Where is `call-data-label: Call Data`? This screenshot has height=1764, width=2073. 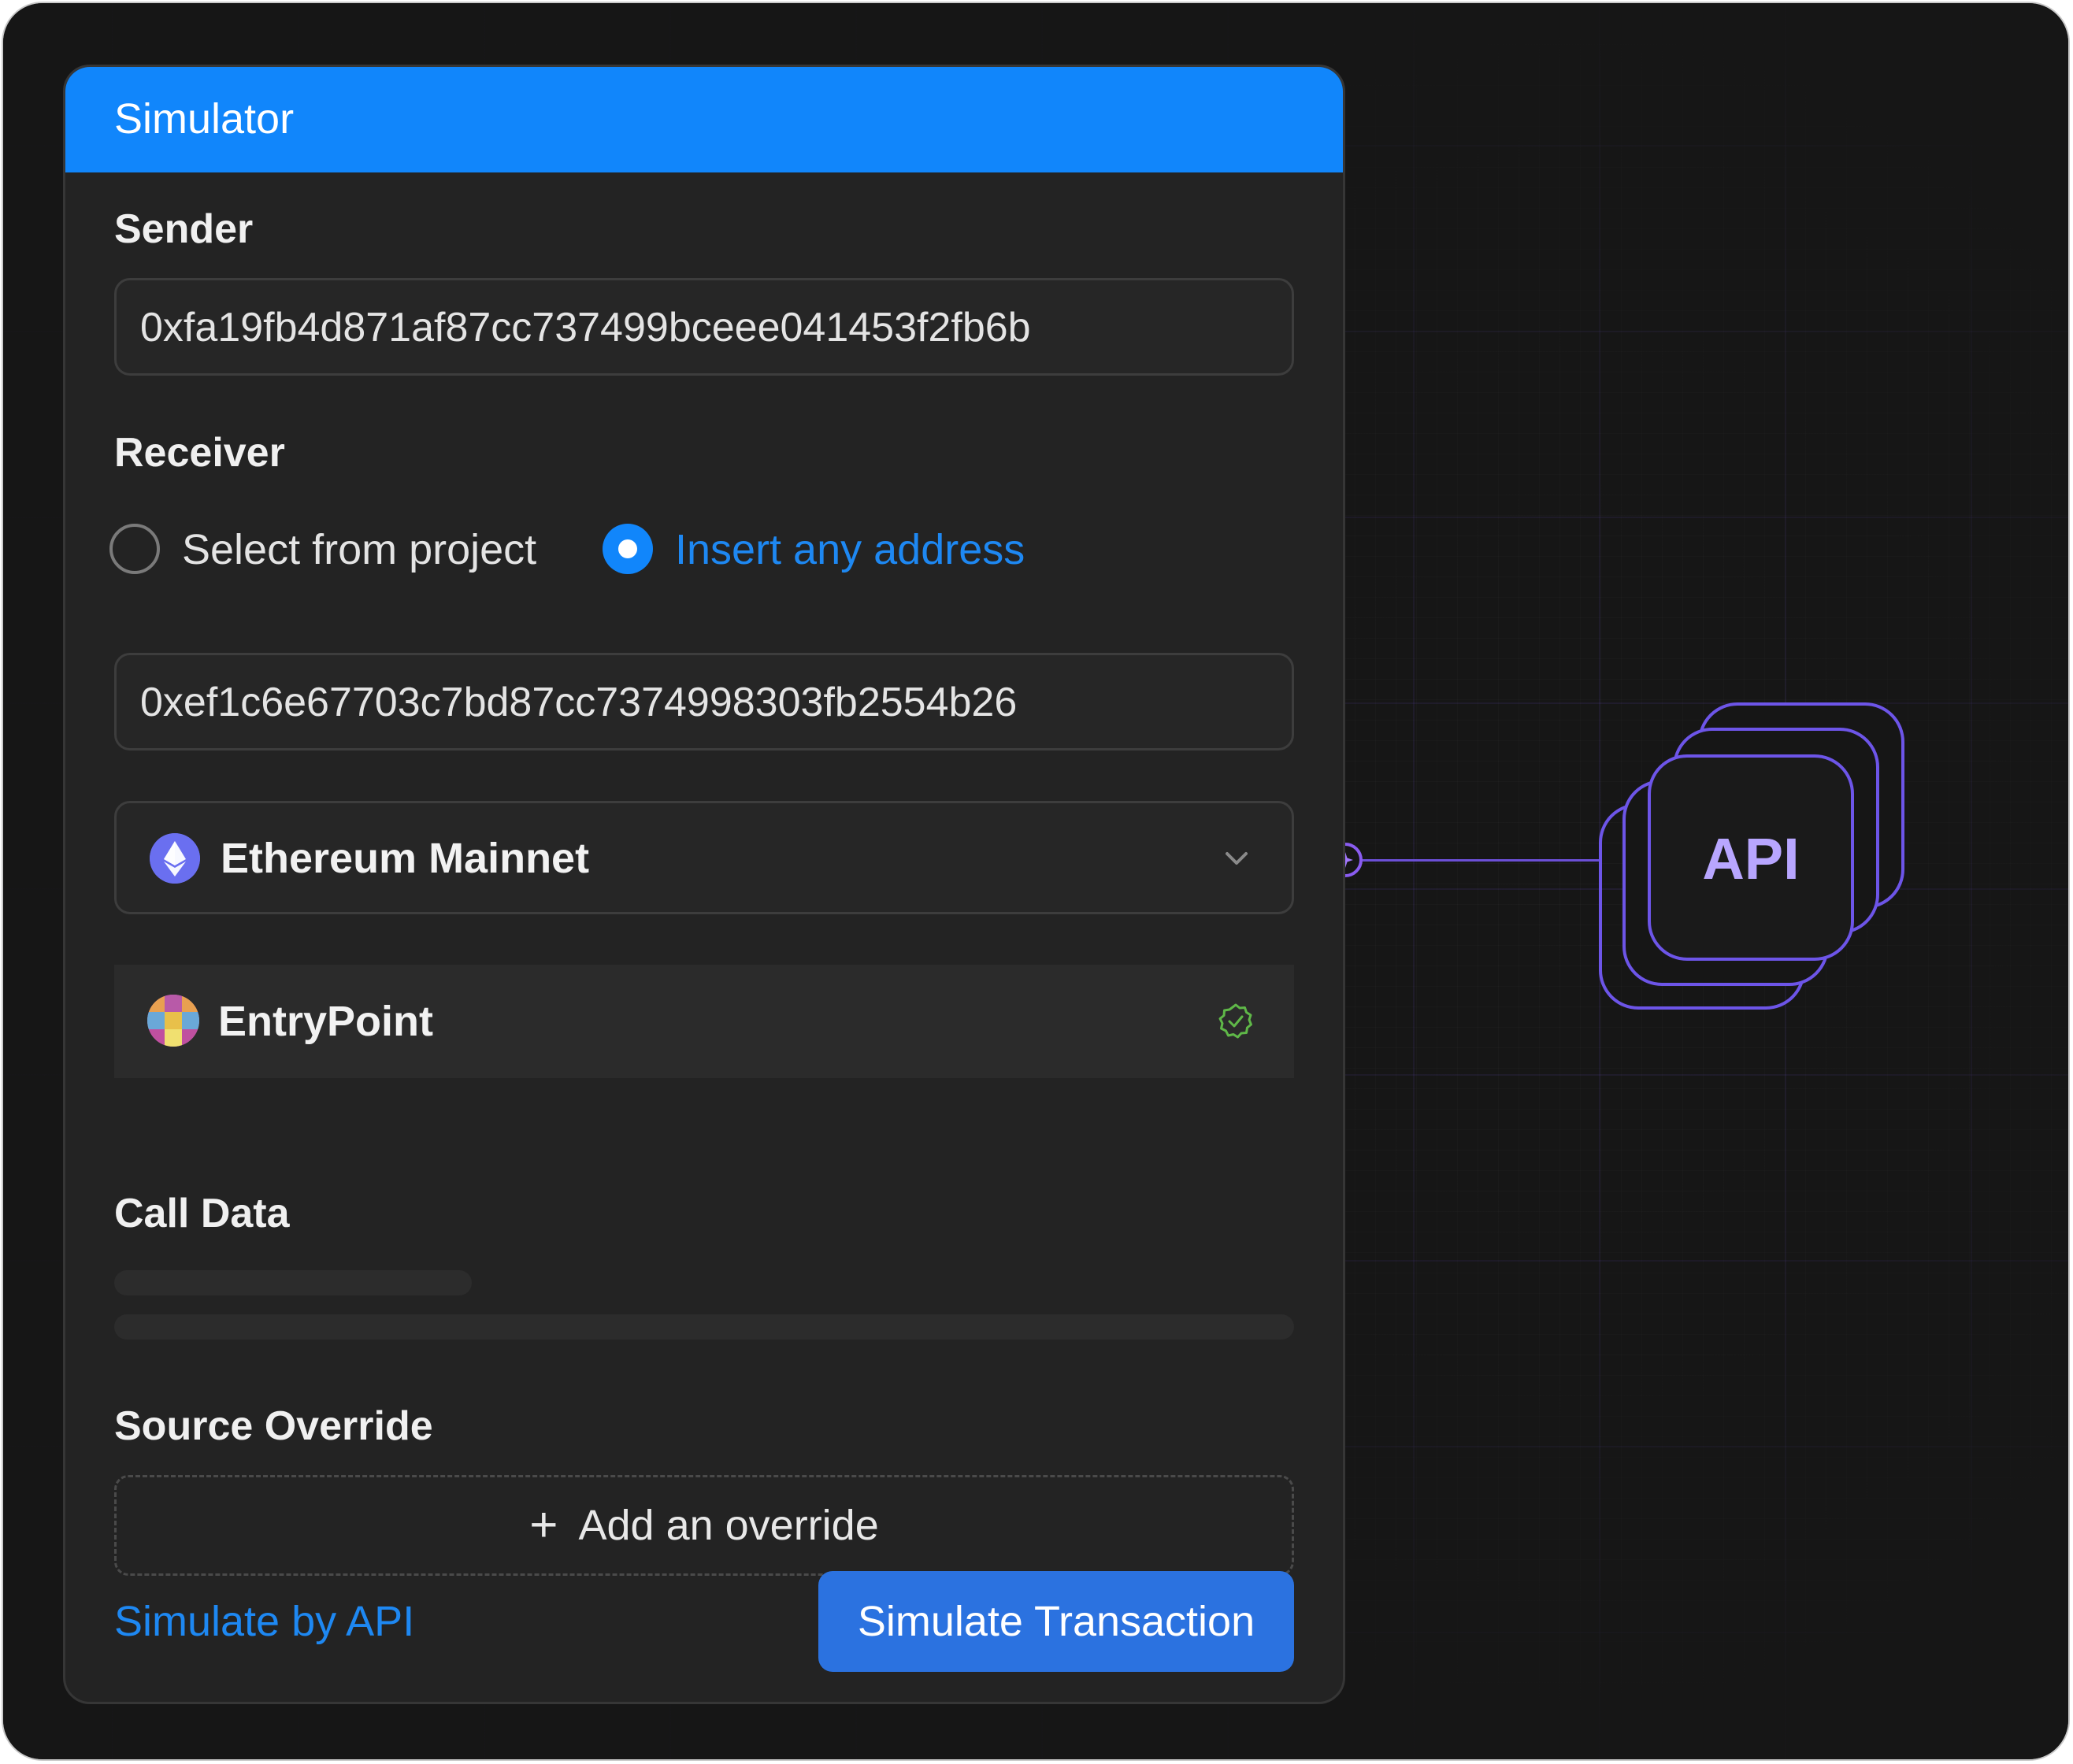 call-data-label: Call Data is located at coordinates (202, 1213).